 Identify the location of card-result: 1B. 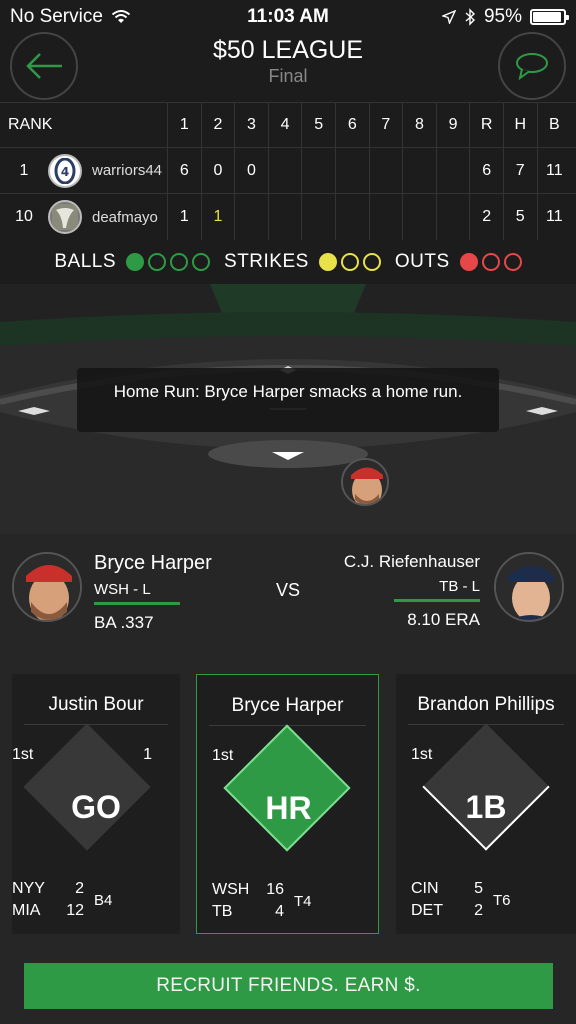
(486, 807).